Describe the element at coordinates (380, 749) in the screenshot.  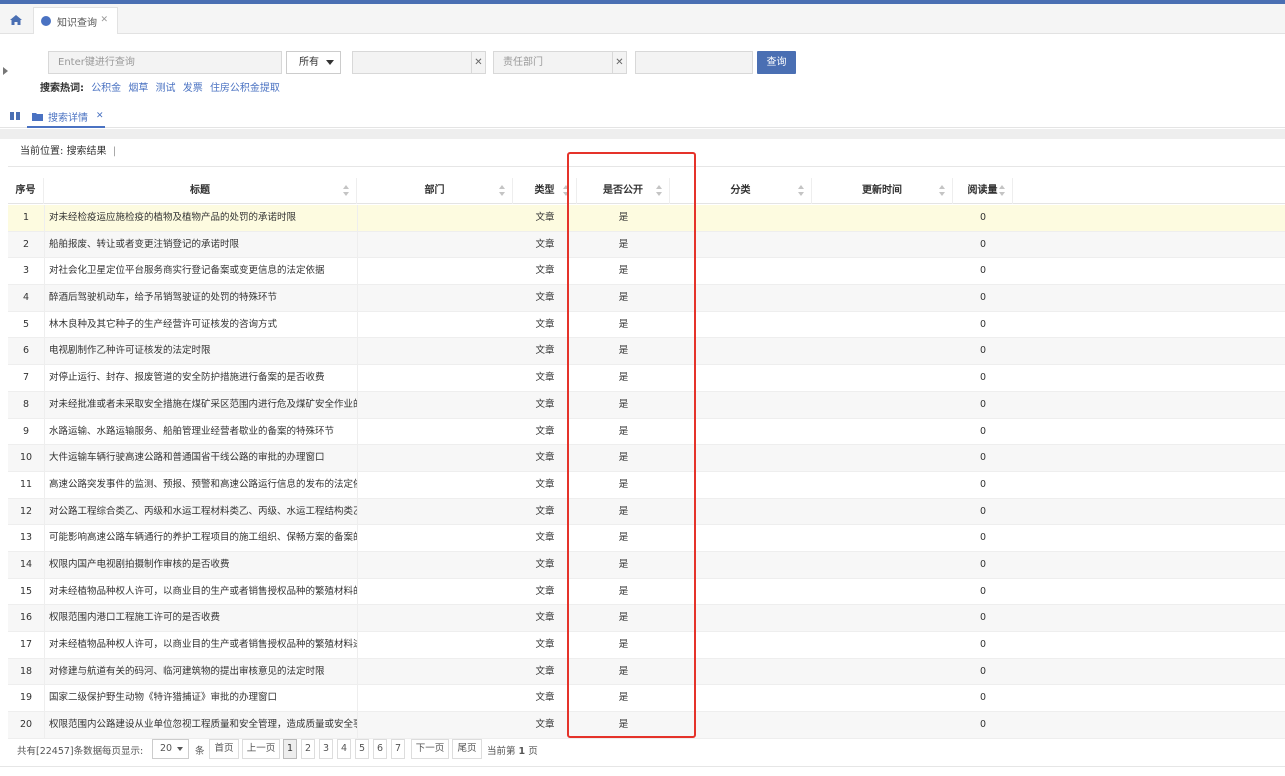
I see `page-button: 6` at that location.